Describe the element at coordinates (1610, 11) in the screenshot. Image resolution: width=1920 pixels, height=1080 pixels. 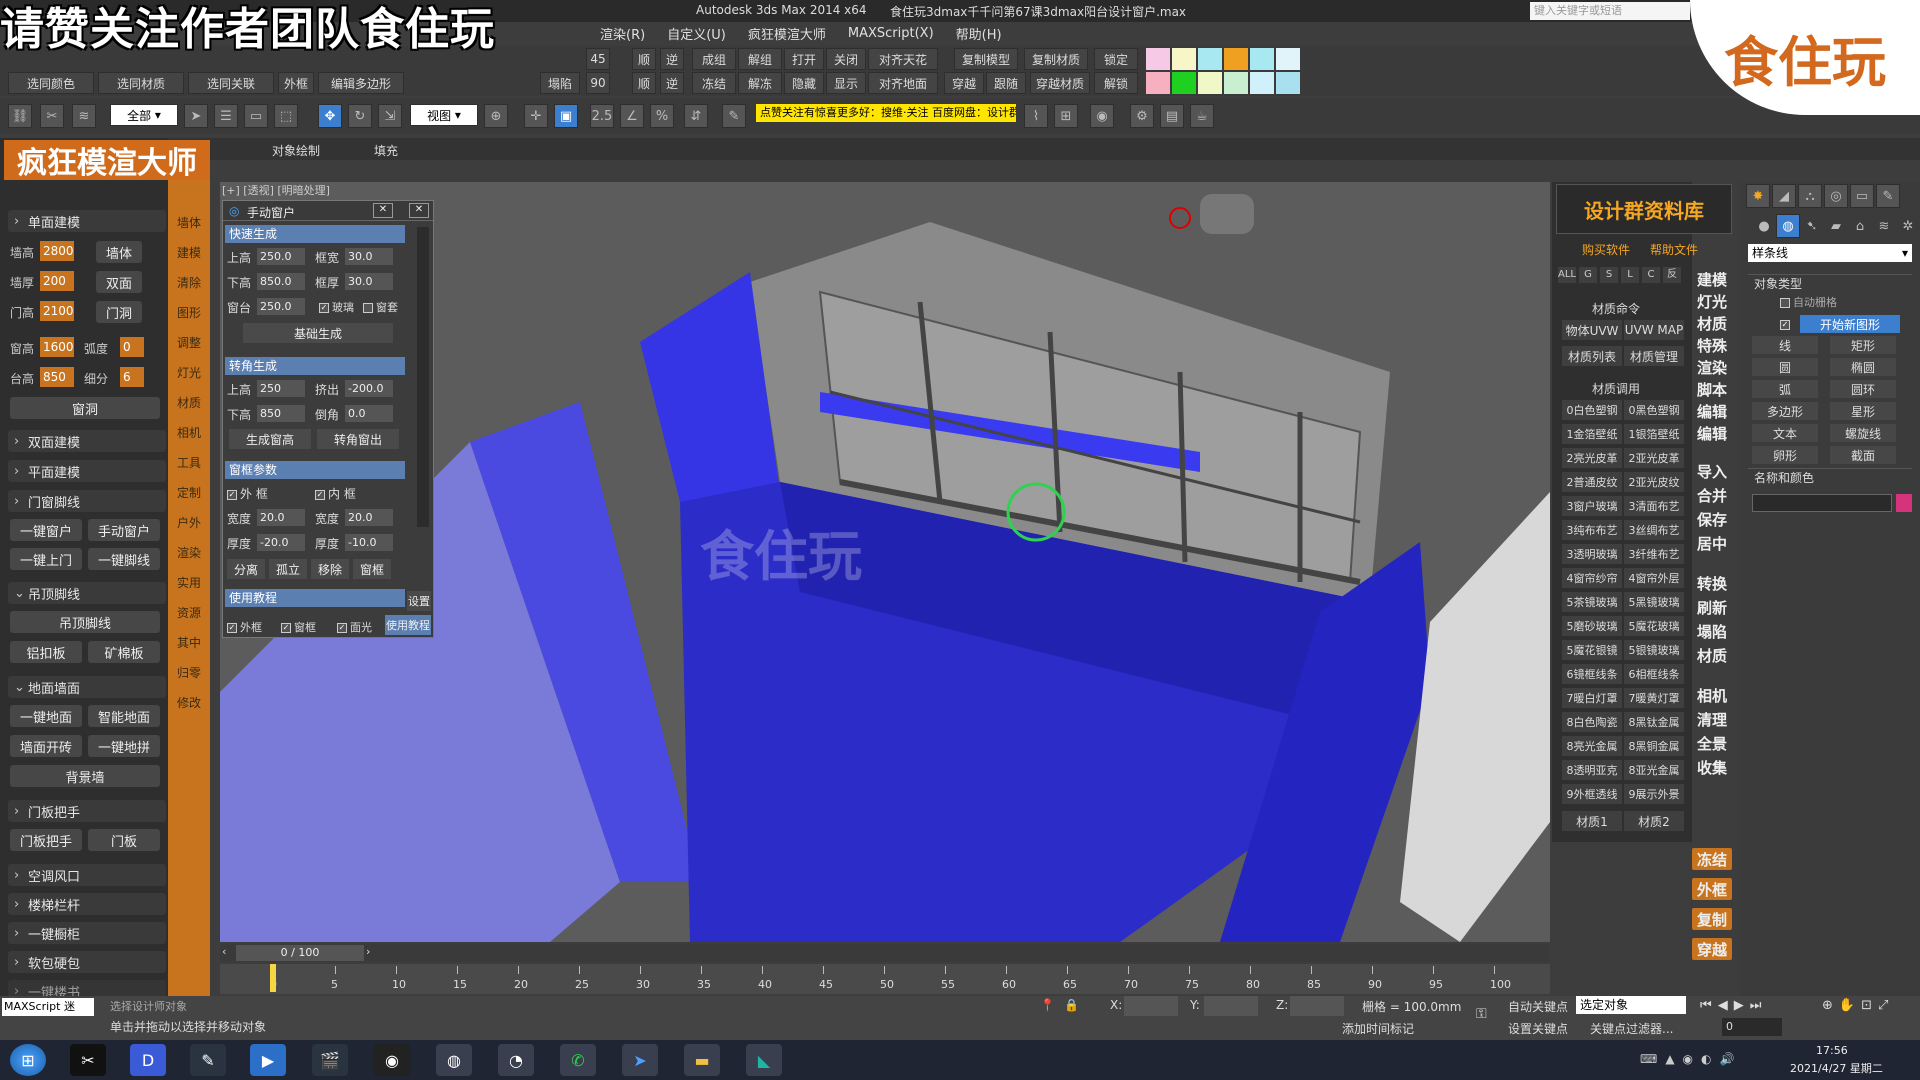
I see `search-input: 键入关键字或短语` at that location.